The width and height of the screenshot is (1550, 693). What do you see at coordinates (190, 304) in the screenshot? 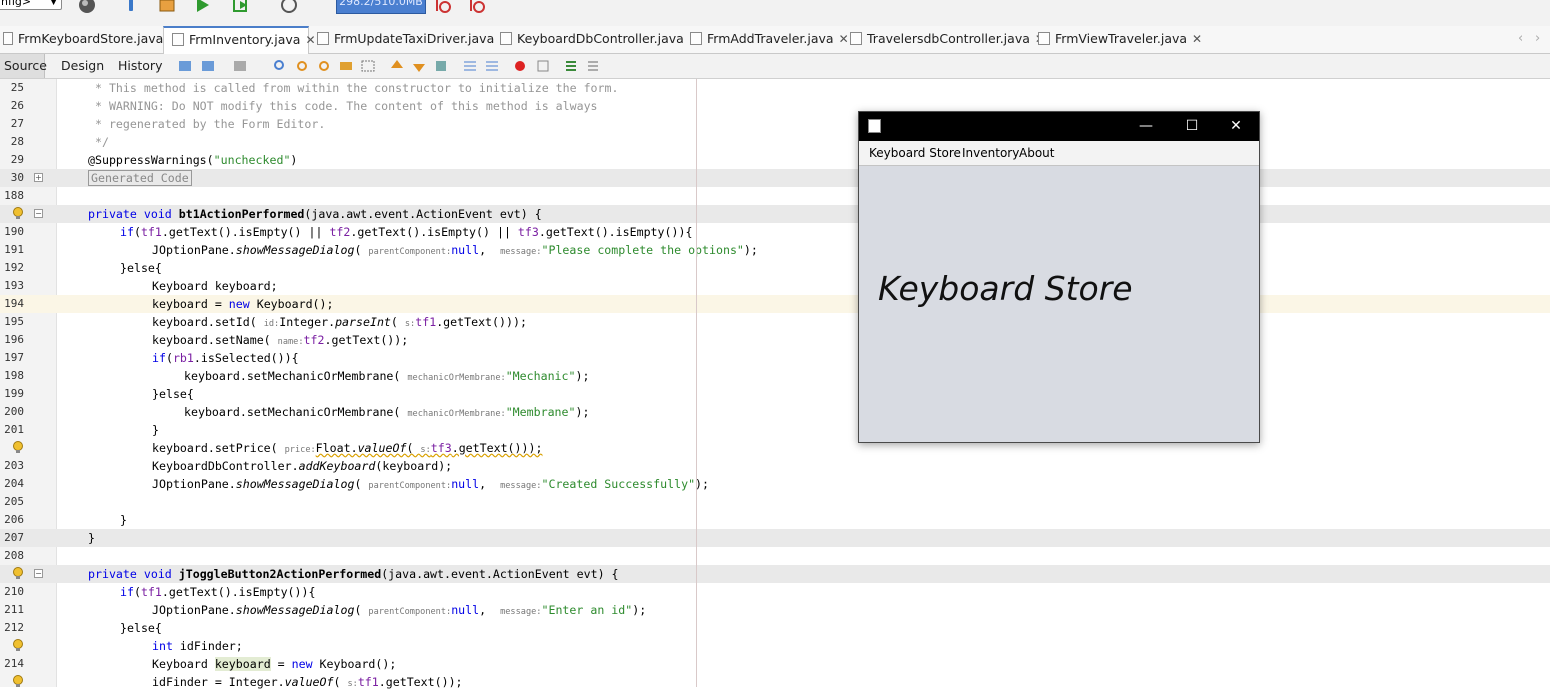
I see `code-token: keyboard =` at bounding box center [190, 304].